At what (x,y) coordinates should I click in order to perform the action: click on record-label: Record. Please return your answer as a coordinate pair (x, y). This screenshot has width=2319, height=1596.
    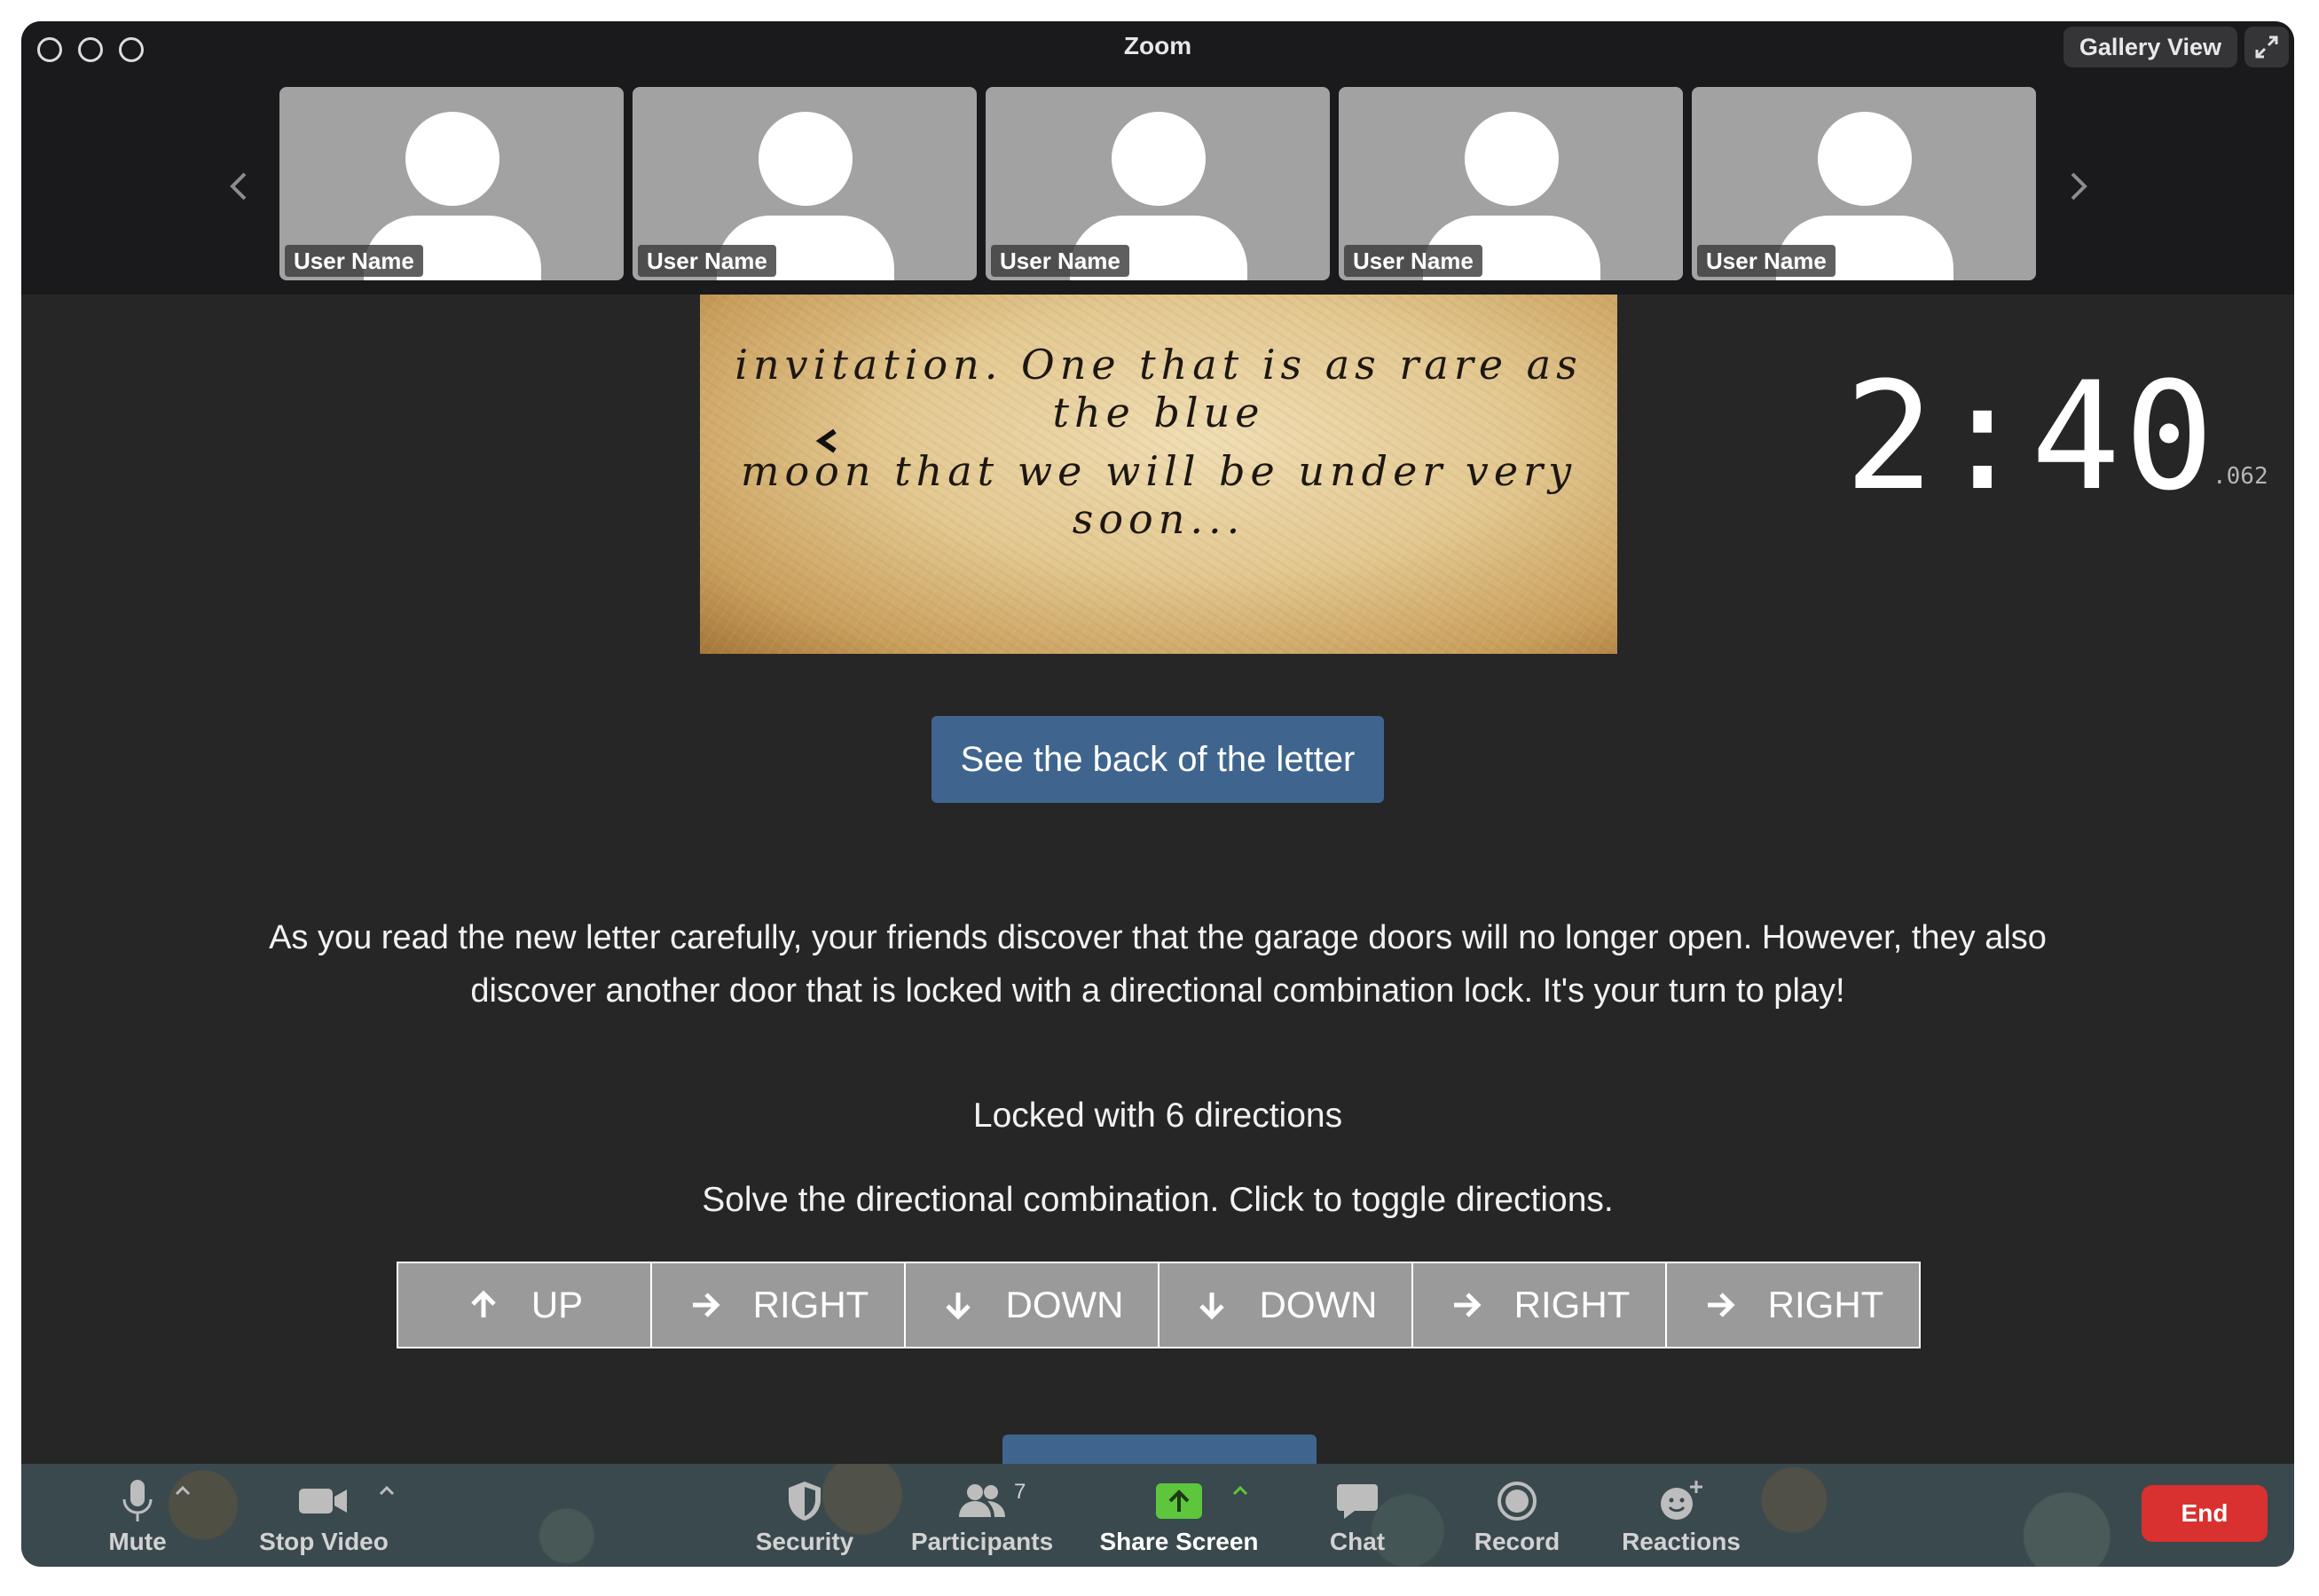
    Looking at the image, I should click on (1517, 1541).